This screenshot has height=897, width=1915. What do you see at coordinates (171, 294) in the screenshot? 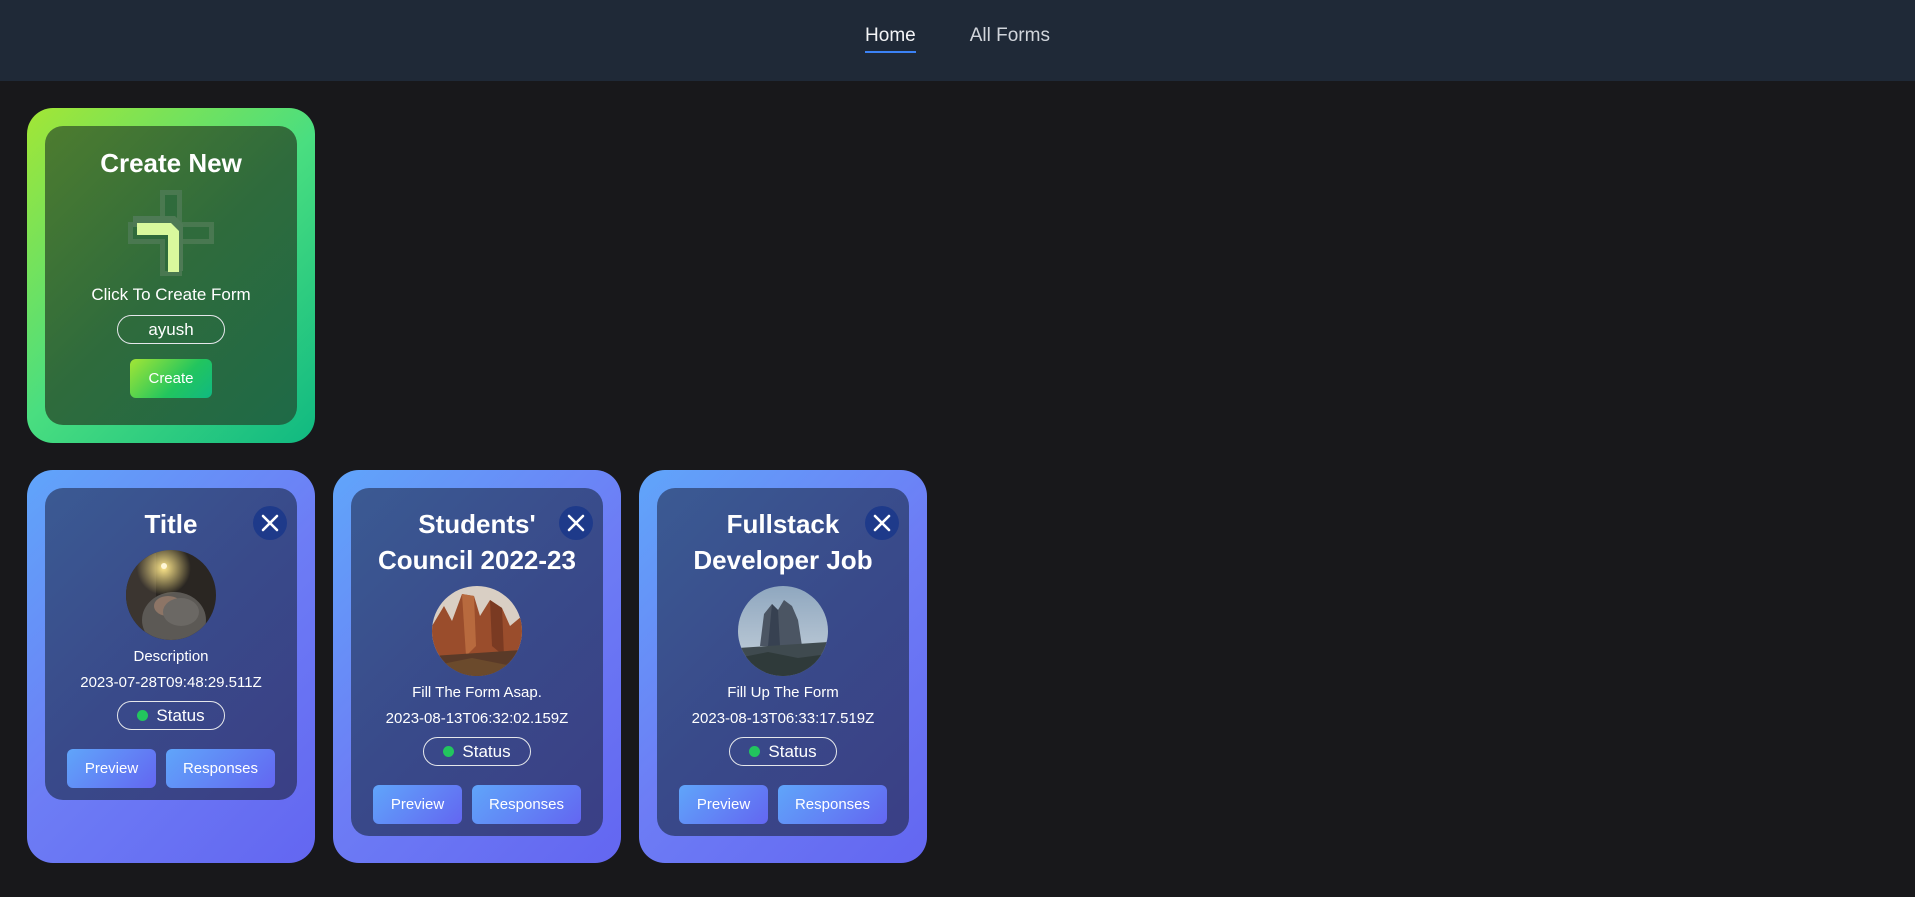
I see `create-card-subtitle: Click To Create Form` at bounding box center [171, 294].